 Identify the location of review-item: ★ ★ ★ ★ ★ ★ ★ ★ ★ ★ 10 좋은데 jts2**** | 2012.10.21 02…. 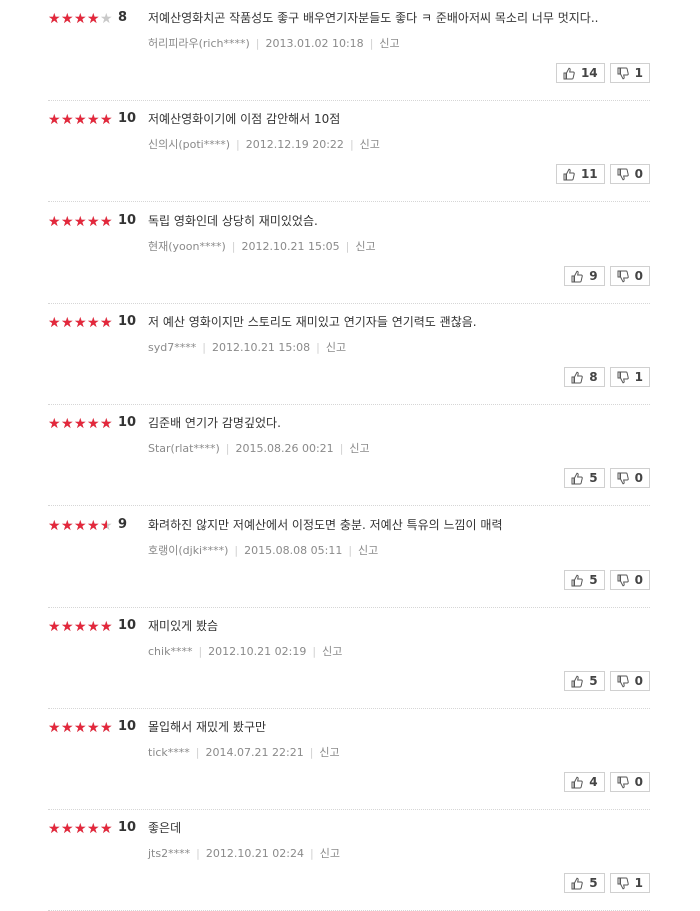
(349, 860).